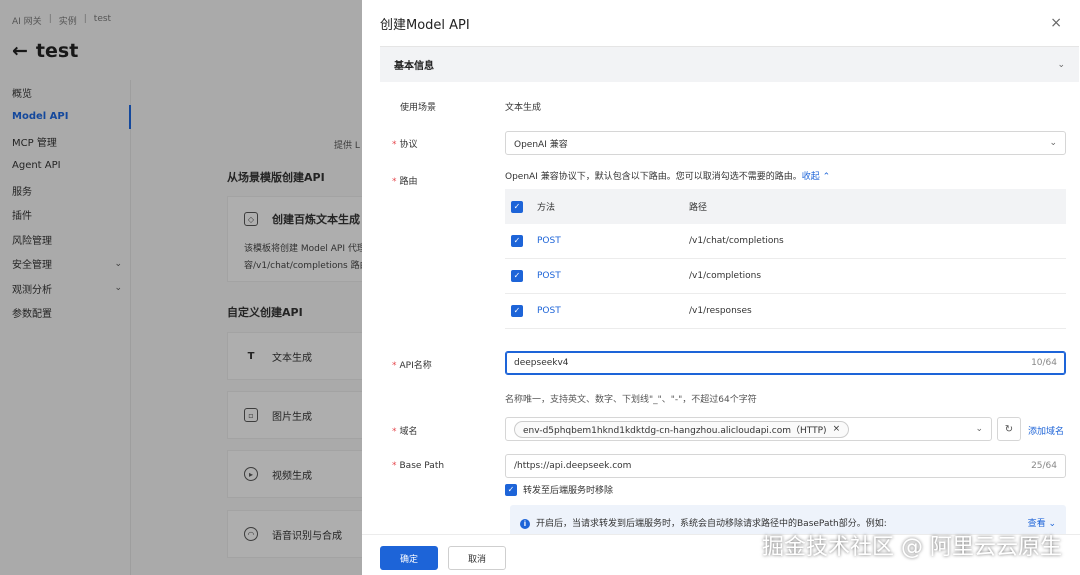 The height and width of the screenshot is (575, 1080). Describe the element at coordinates (477, 558) in the screenshot. I see `cancel-button: 取消` at that location.